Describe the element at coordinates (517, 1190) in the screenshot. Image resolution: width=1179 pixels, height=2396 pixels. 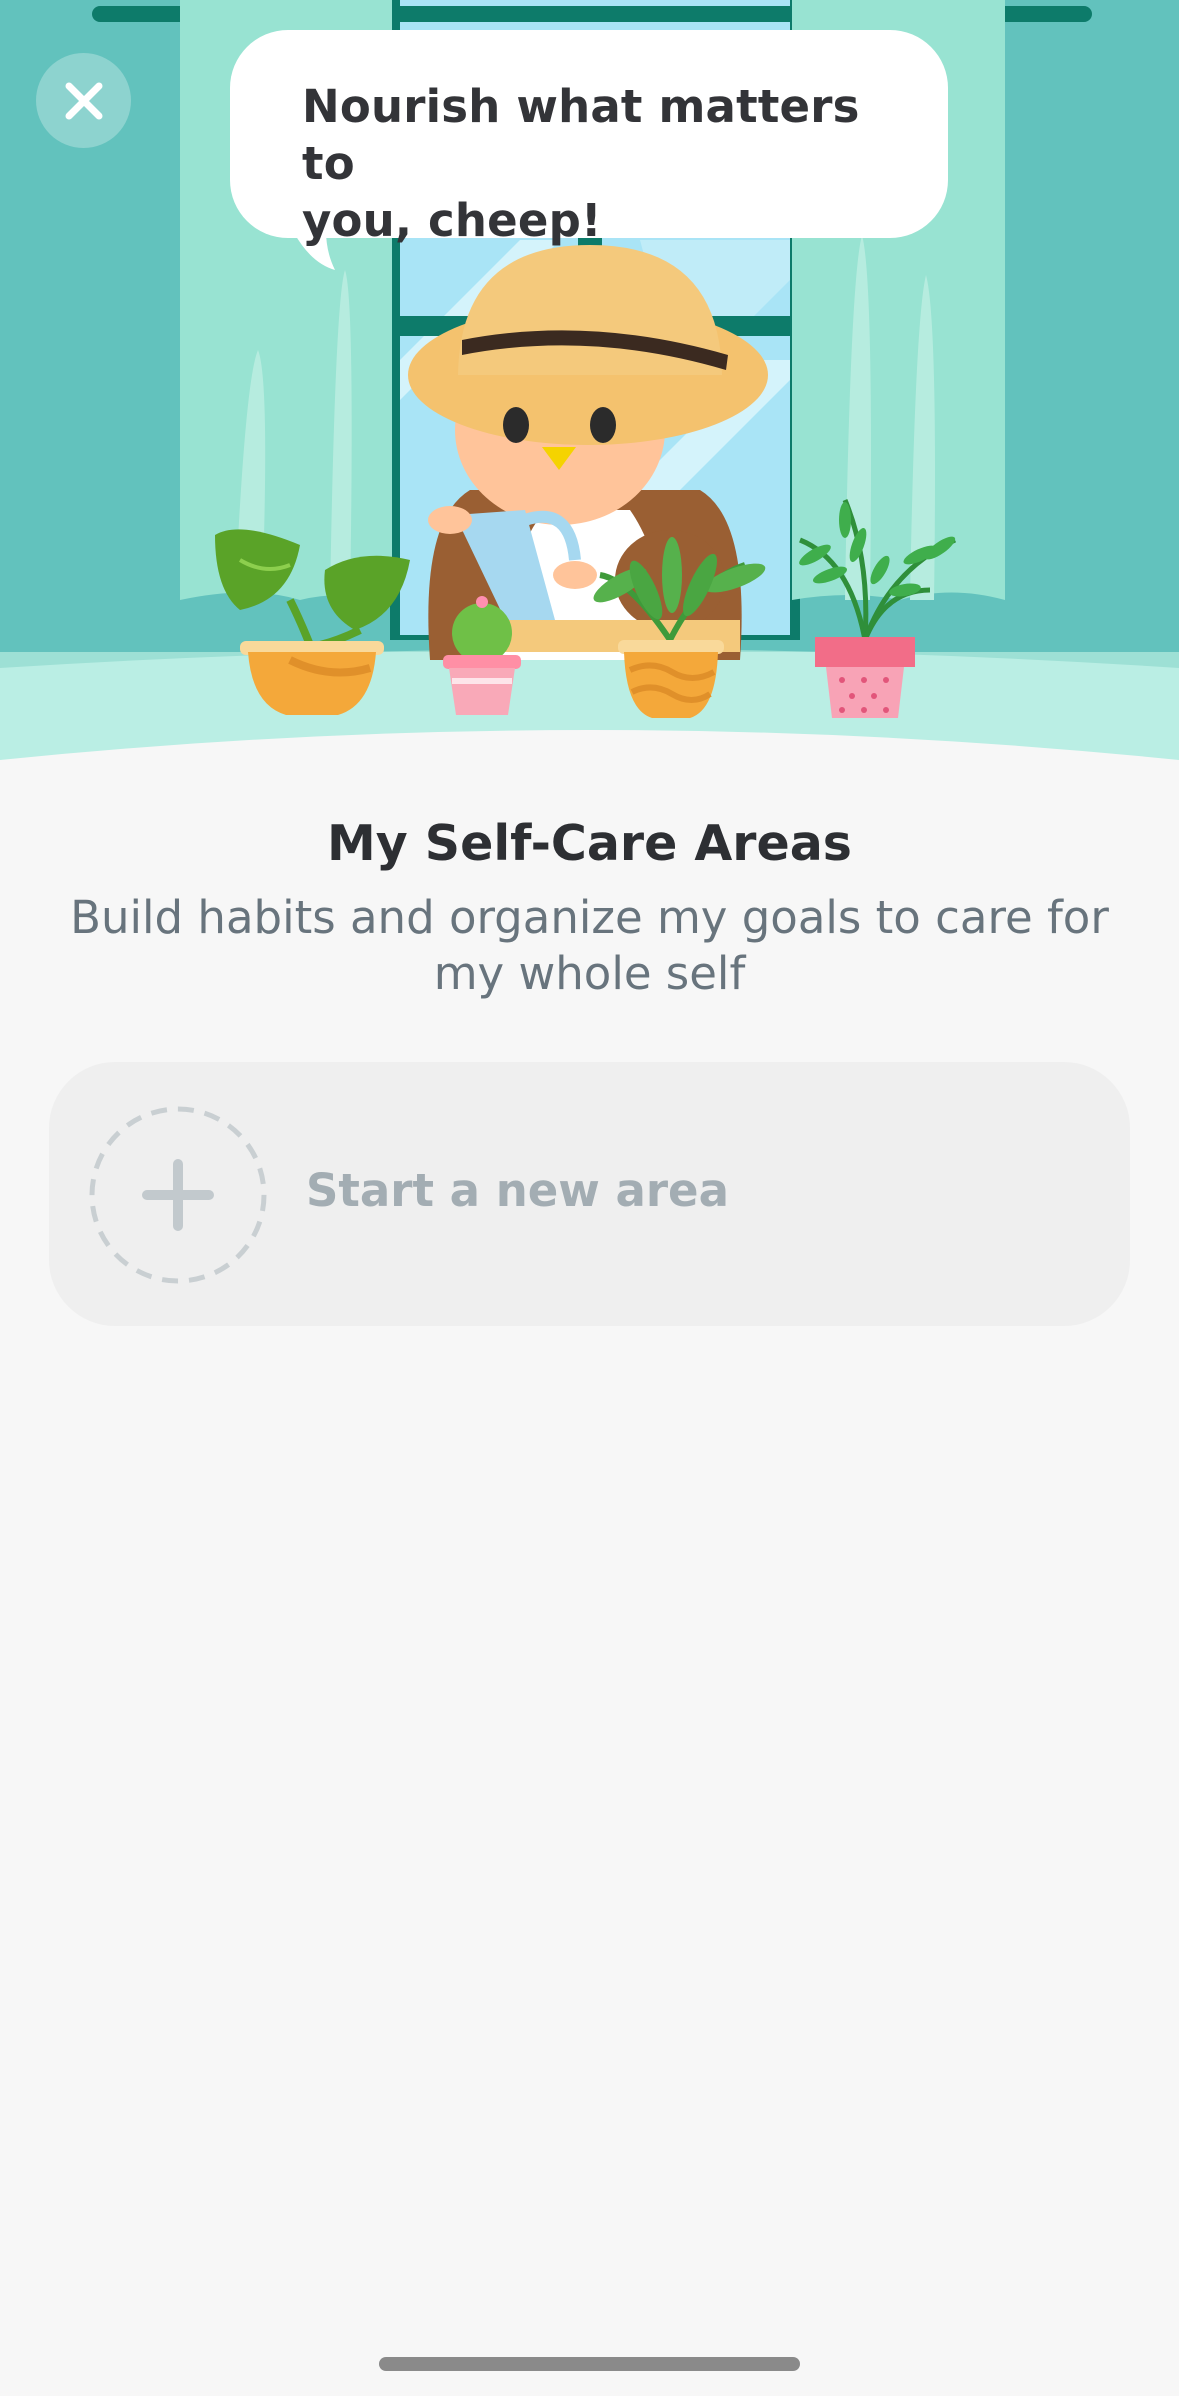
I see `start-new-area-label: Start a new area` at that location.